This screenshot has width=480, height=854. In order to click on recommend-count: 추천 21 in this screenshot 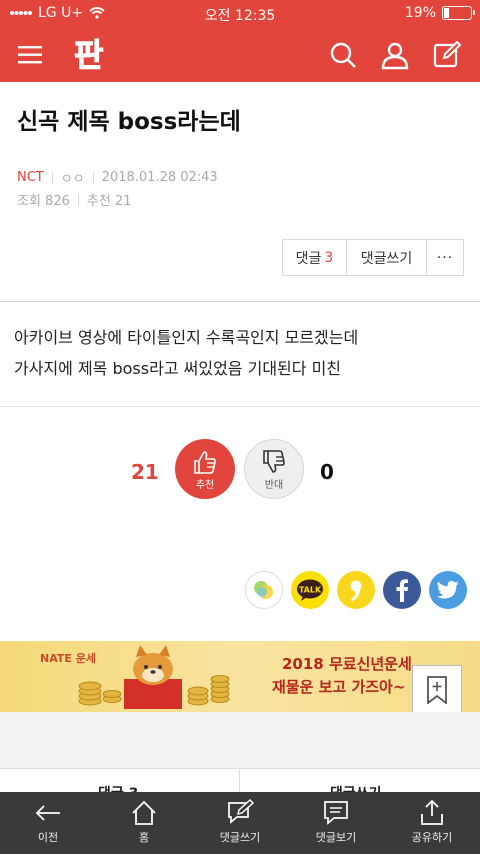, I will do `click(109, 201)`.